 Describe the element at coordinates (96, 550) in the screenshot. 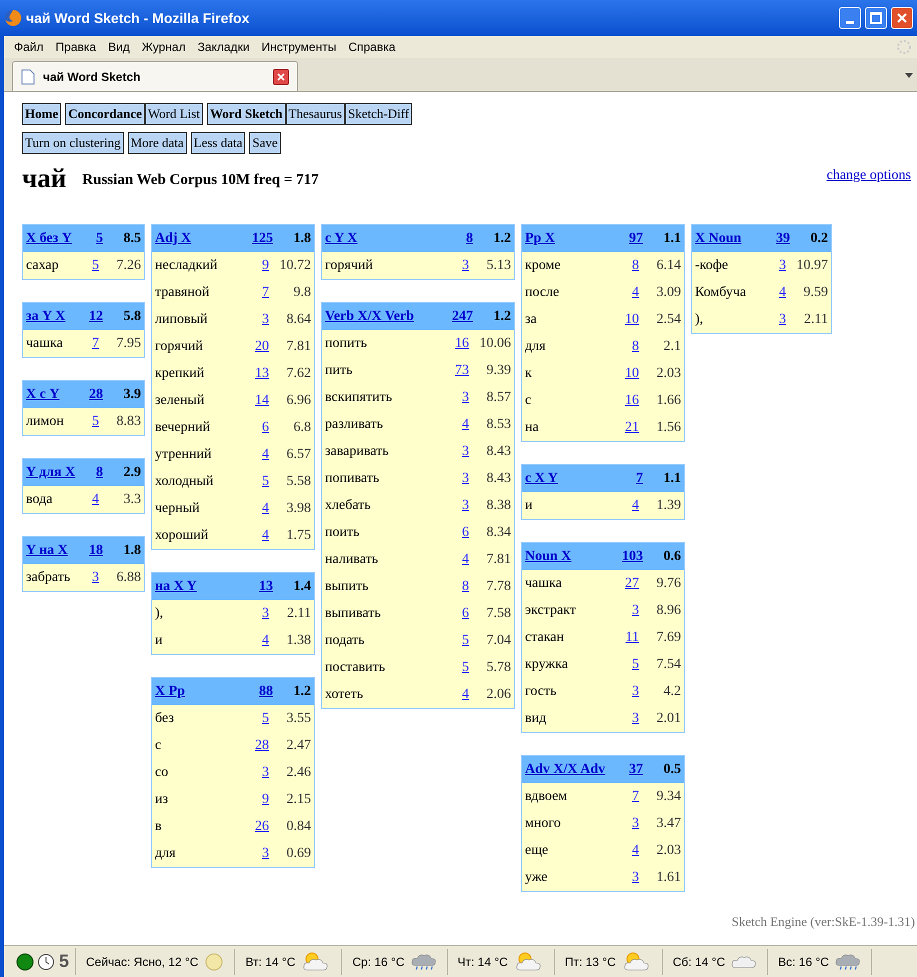

I see `count-link: 18` at that location.